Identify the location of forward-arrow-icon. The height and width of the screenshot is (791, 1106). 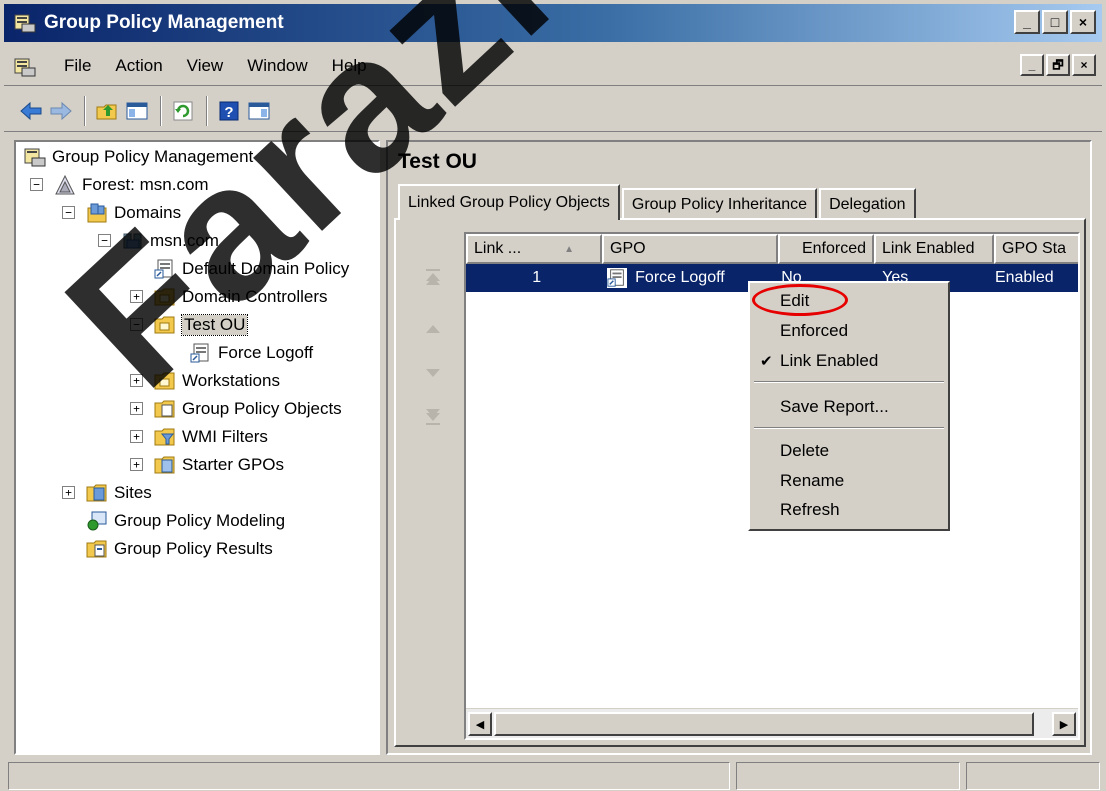
(61, 111).